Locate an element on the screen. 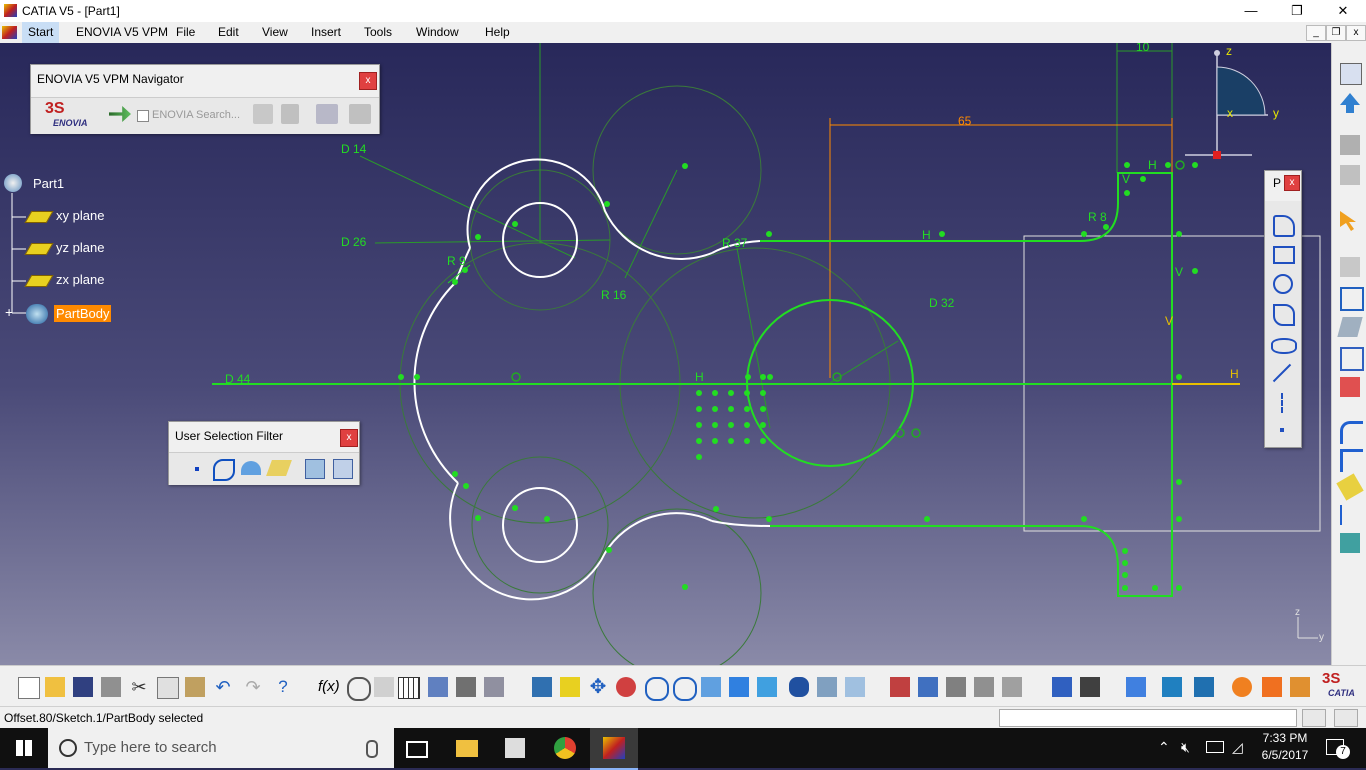  menu-insert: Insert is located at coordinates (326, 32).